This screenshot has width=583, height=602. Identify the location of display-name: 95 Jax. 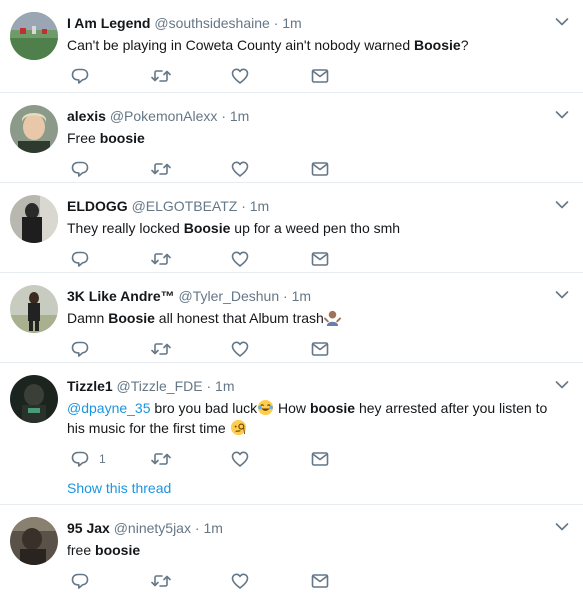
(88, 528).